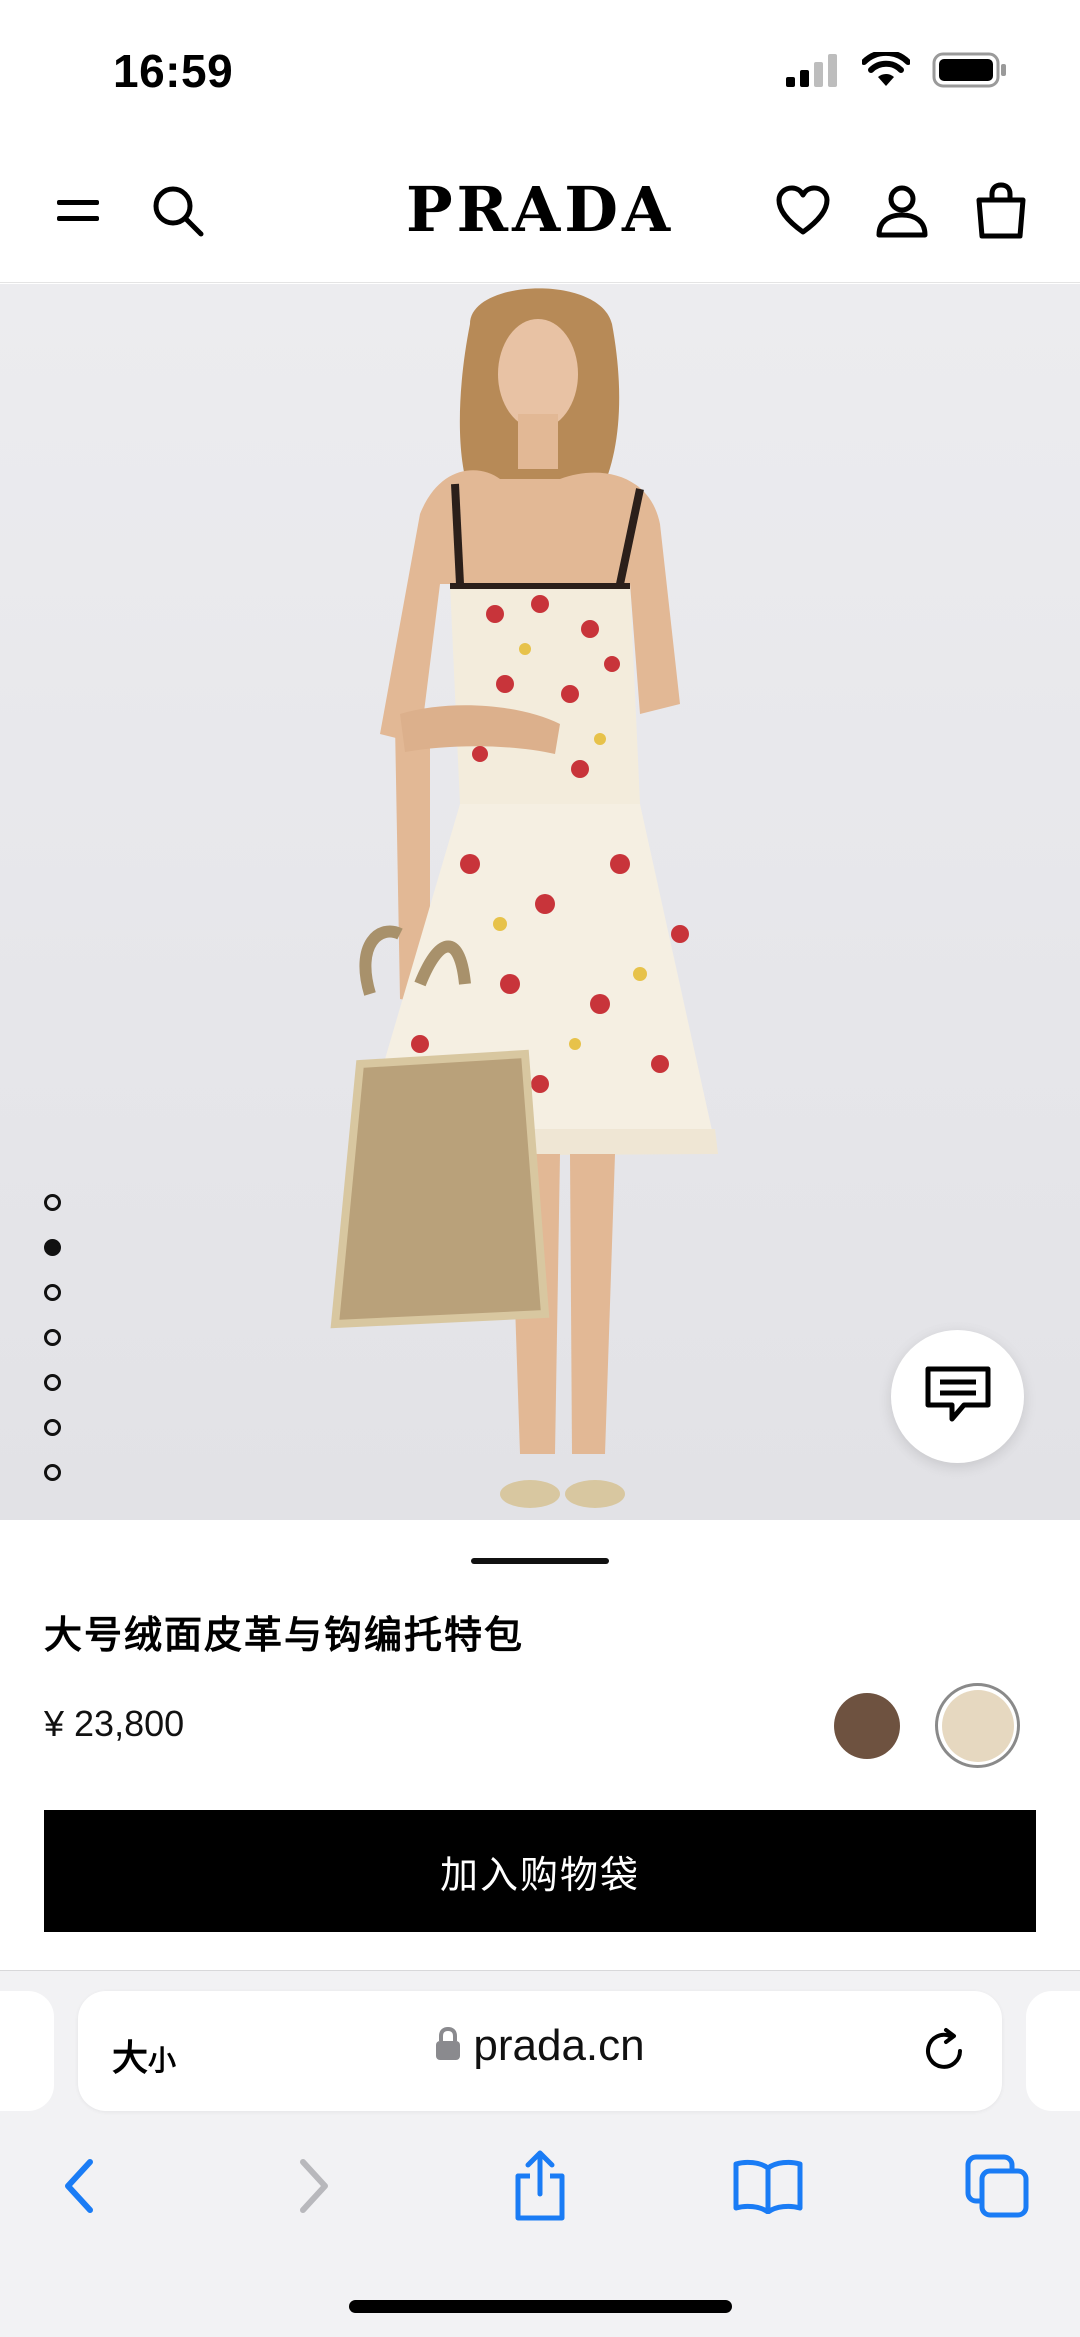  What do you see at coordinates (80, 2186) in the screenshot?
I see `back-icon` at bounding box center [80, 2186].